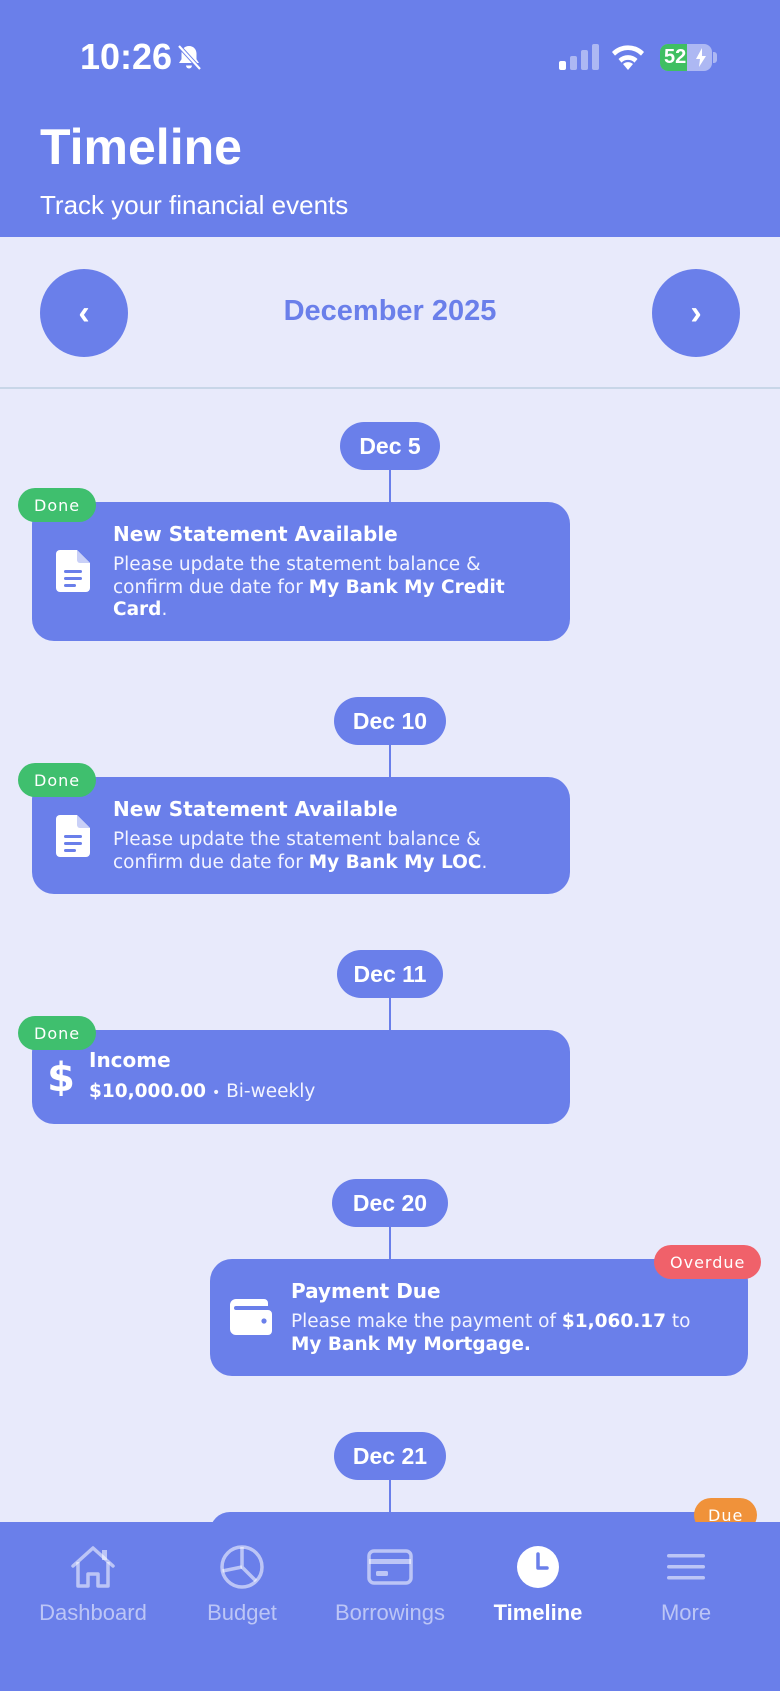 The width and height of the screenshot is (780, 1691). I want to click on dollar-icon: $, so click(61, 1076).